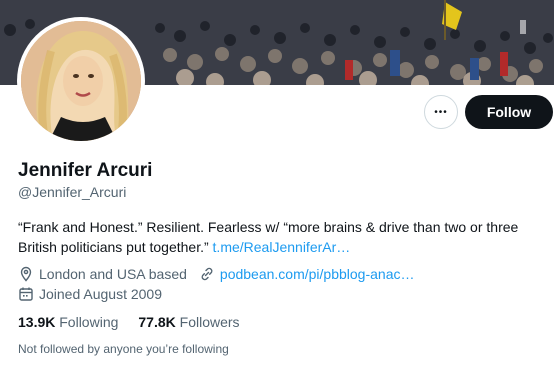  Describe the element at coordinates (157, 322) in the screenshot. I see `followers-count: 77.8K` at that location.